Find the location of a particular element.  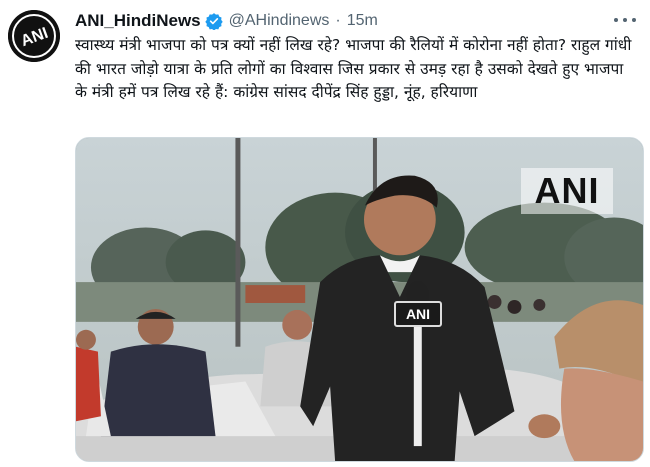

tweet-header: ANI_HindiNews @AHindinews · 15m is located at coordinates (226, 21).